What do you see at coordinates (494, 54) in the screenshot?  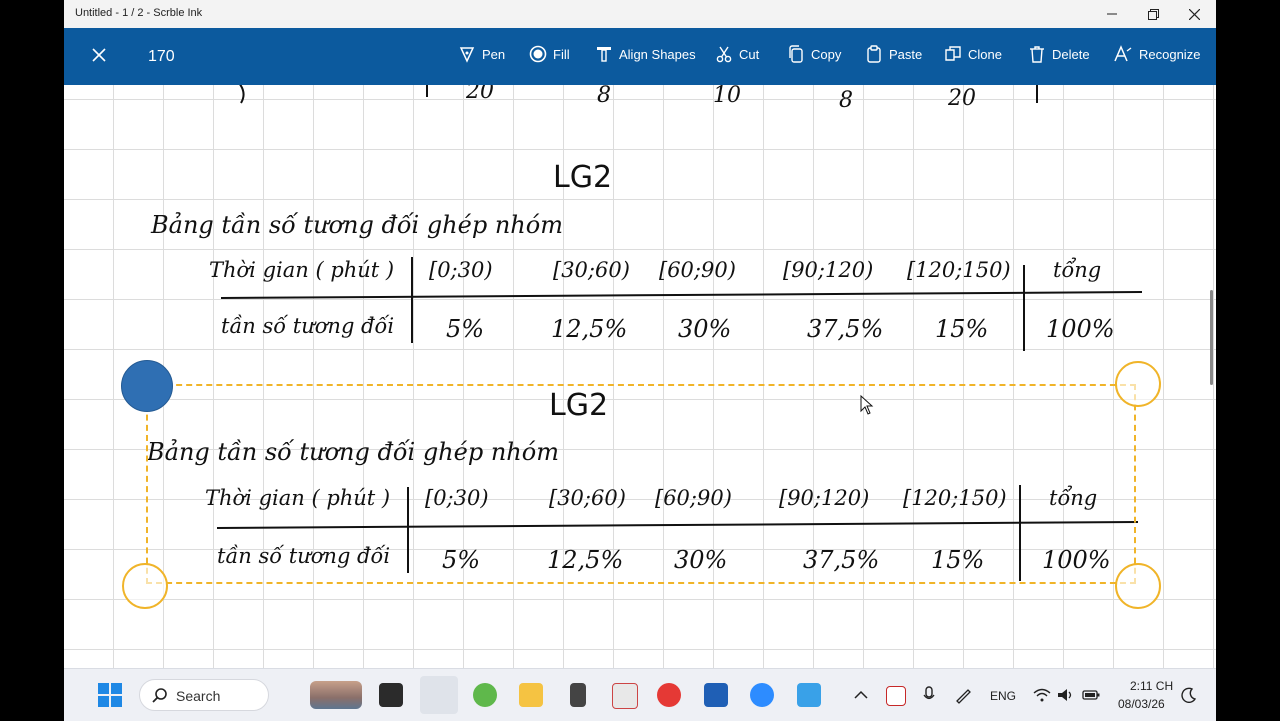 I see `pen-label: Pen` at bounding box center [494, 54].